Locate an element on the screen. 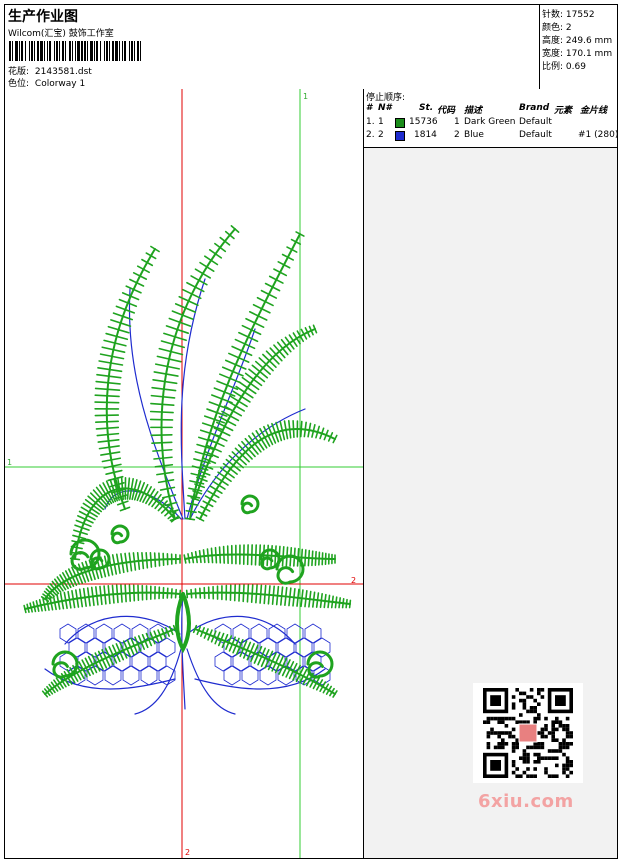 The image size is (620, 861). company-name: Wilcom(汇宝) 鼓饰工作室 is located at coordinates (61, 34).